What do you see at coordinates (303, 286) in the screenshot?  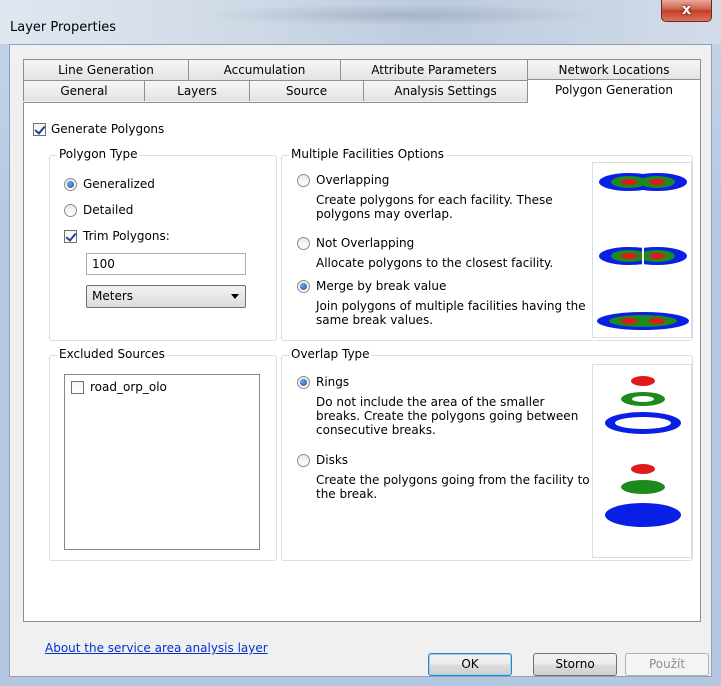 I see `merge-by-break-radio` at bounding box center [303, 286].